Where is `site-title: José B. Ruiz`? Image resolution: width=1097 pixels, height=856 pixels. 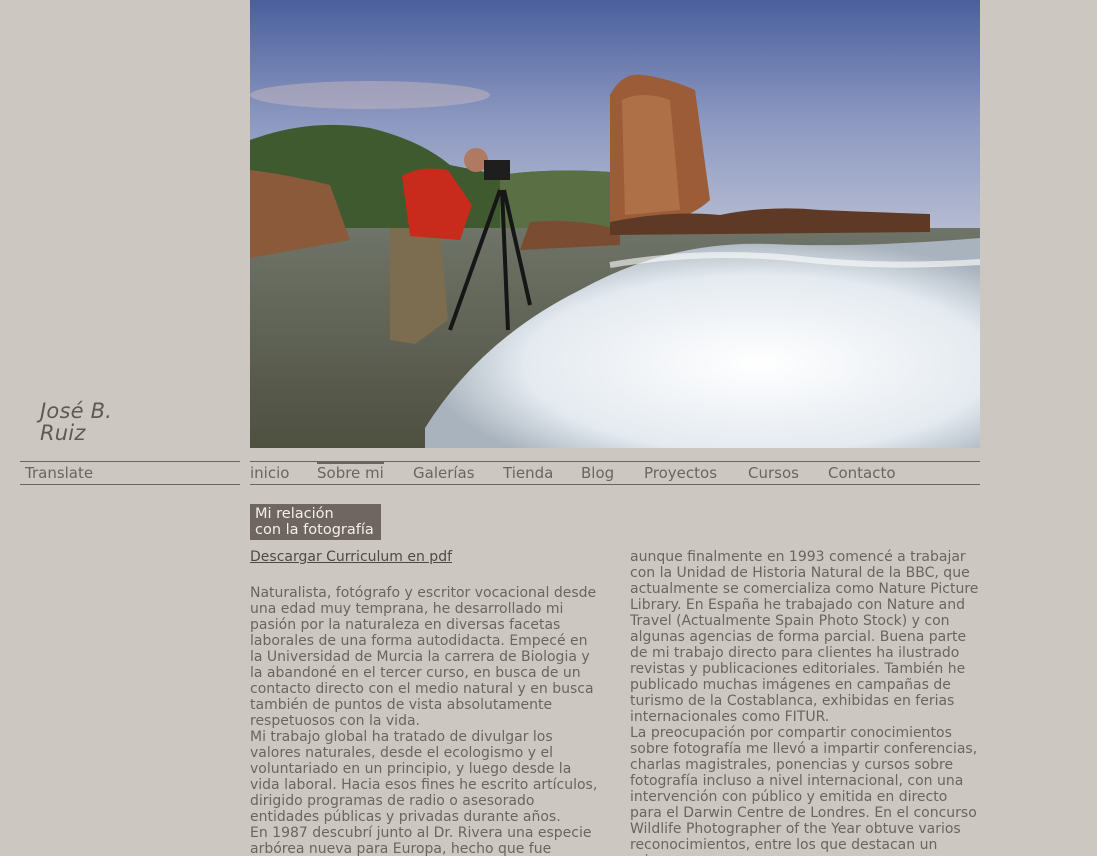
site-title: José B. Ruiz is located at coordinates (76, 422).